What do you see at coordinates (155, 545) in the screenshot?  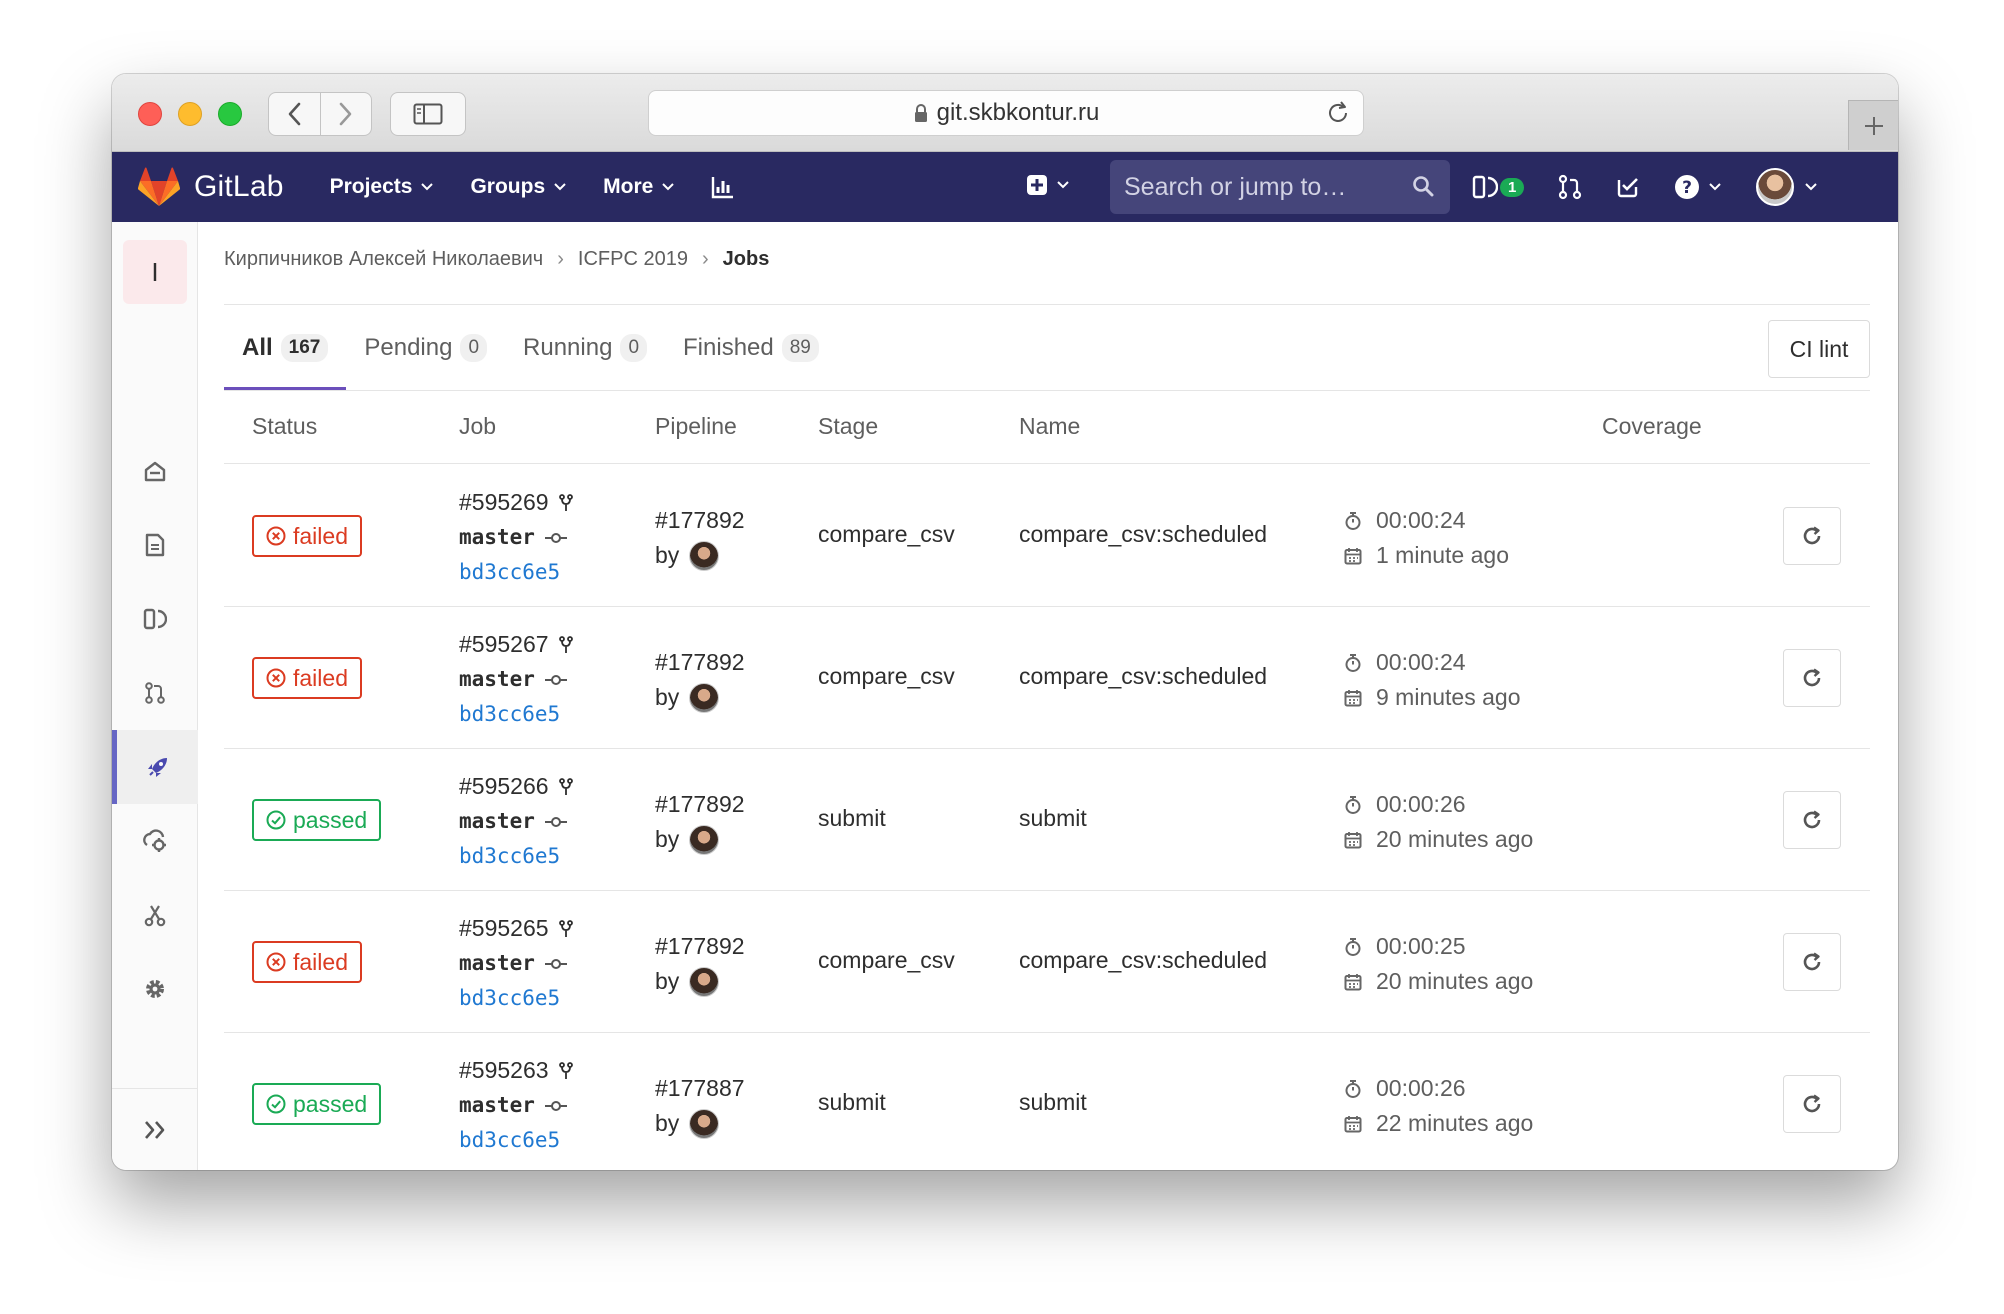 I see `sidebar-item-repository` at bounding box center [155, 545].